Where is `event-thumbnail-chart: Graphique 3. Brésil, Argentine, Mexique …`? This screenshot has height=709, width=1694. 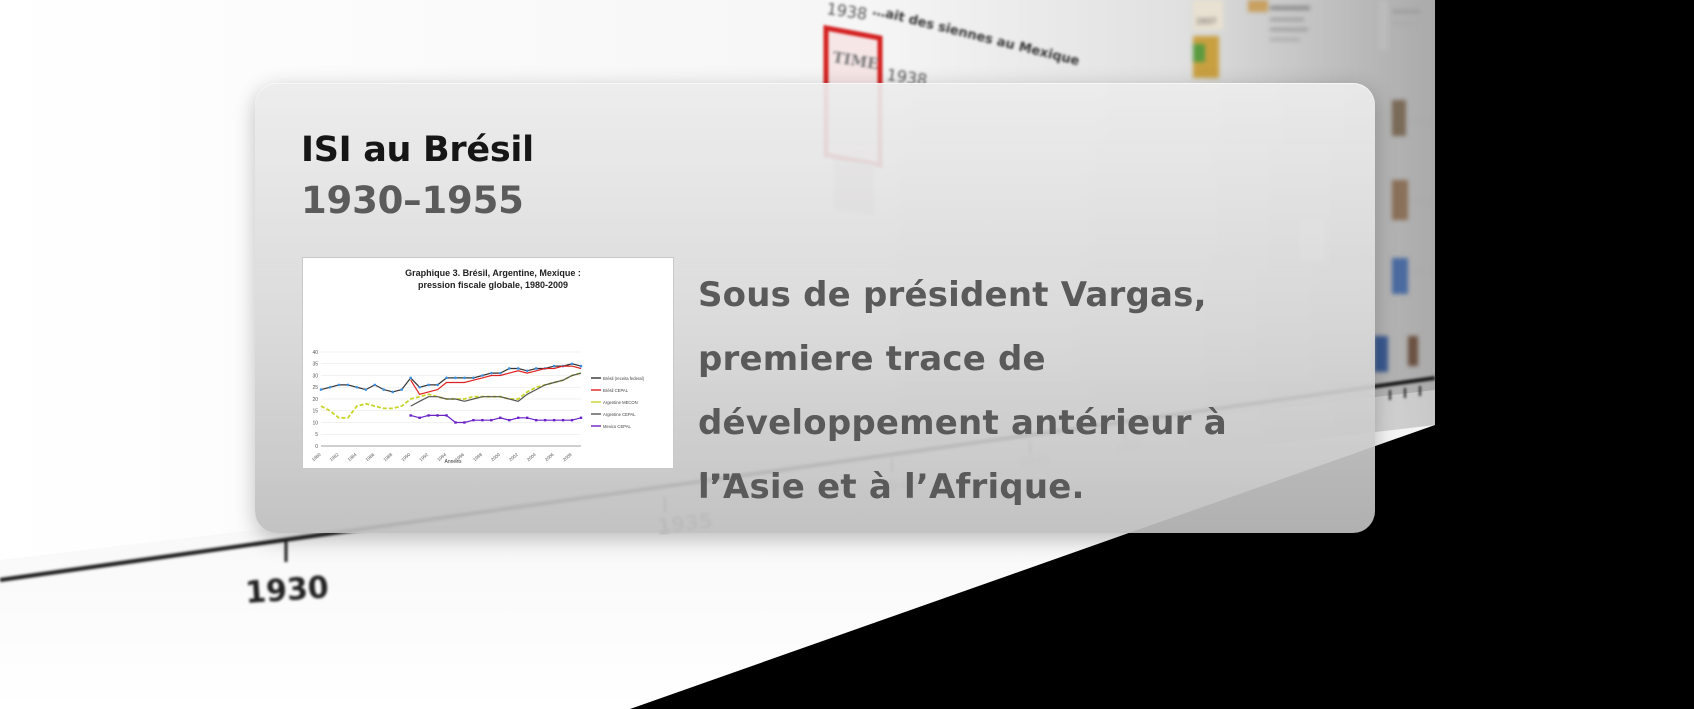 event-thumbnail-chart: Graphique 3. Brésil, Argentine, Mexique … is located at coordinates (488, 363).